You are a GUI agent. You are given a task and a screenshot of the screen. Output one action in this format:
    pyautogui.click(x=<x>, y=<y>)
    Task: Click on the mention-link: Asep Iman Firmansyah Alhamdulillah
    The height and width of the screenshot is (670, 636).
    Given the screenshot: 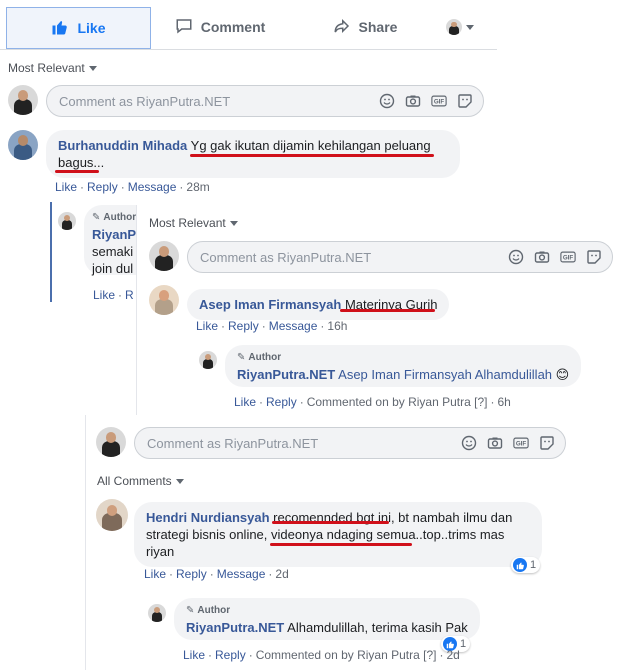 What is the action you would take?
    pyautogui.click(x=445, y=374)
    